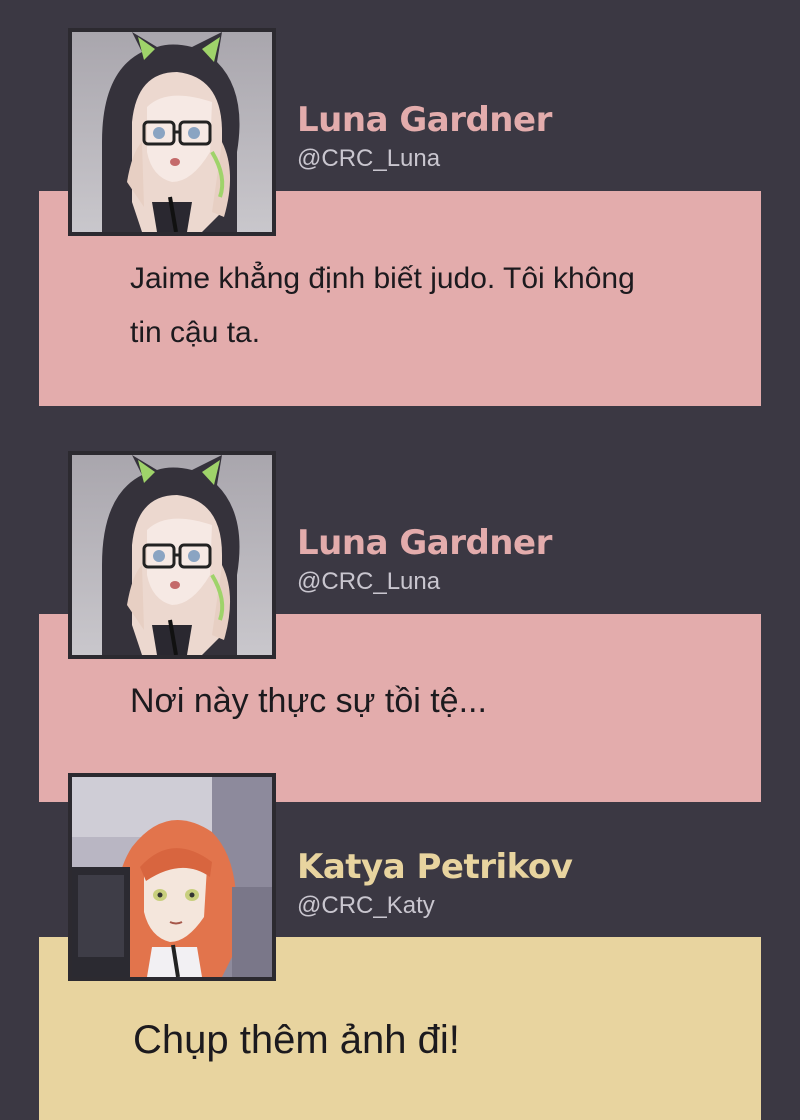 This screenshot has width=800, height=1120. I want to click on katya-avatar-icon, so click(172, 877).